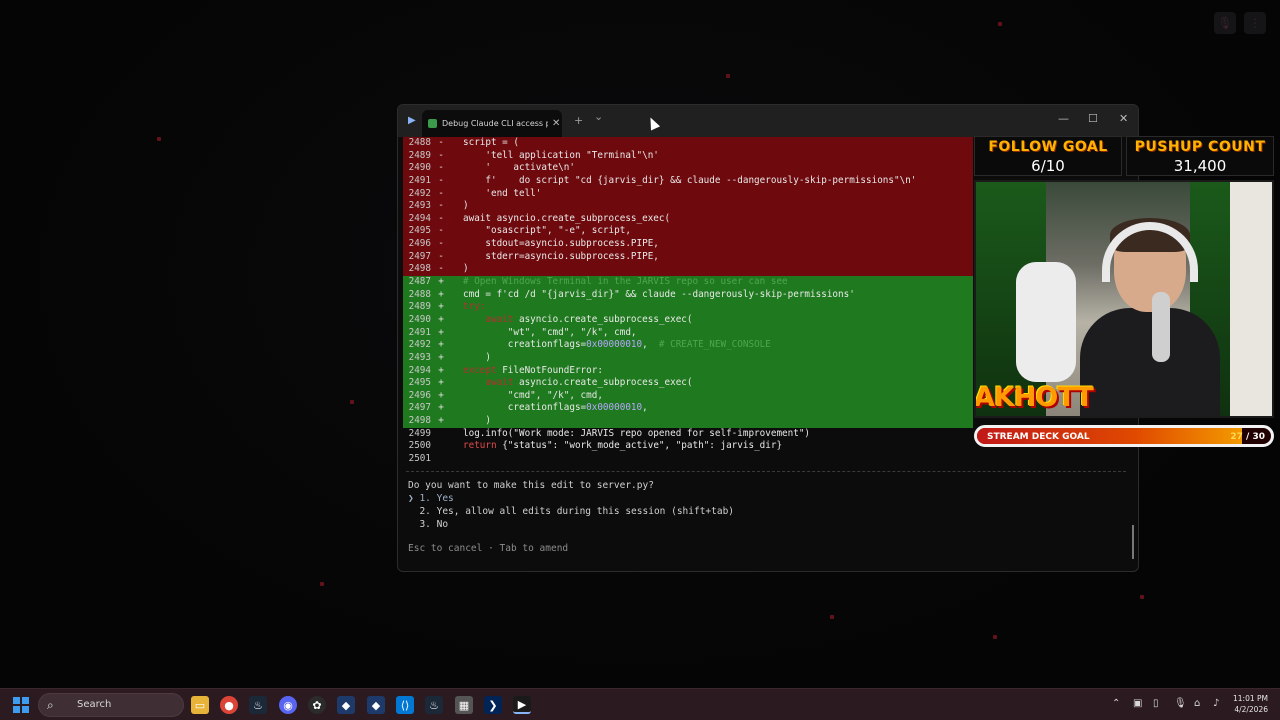 The width and height of the screenshot is (1280, 720). What do you see at coordinates (1048, 156) in the screenshot?
I see `follow-goal-widget: FOLLOW GOAL 6/10` at bounding box center [1048, 156].